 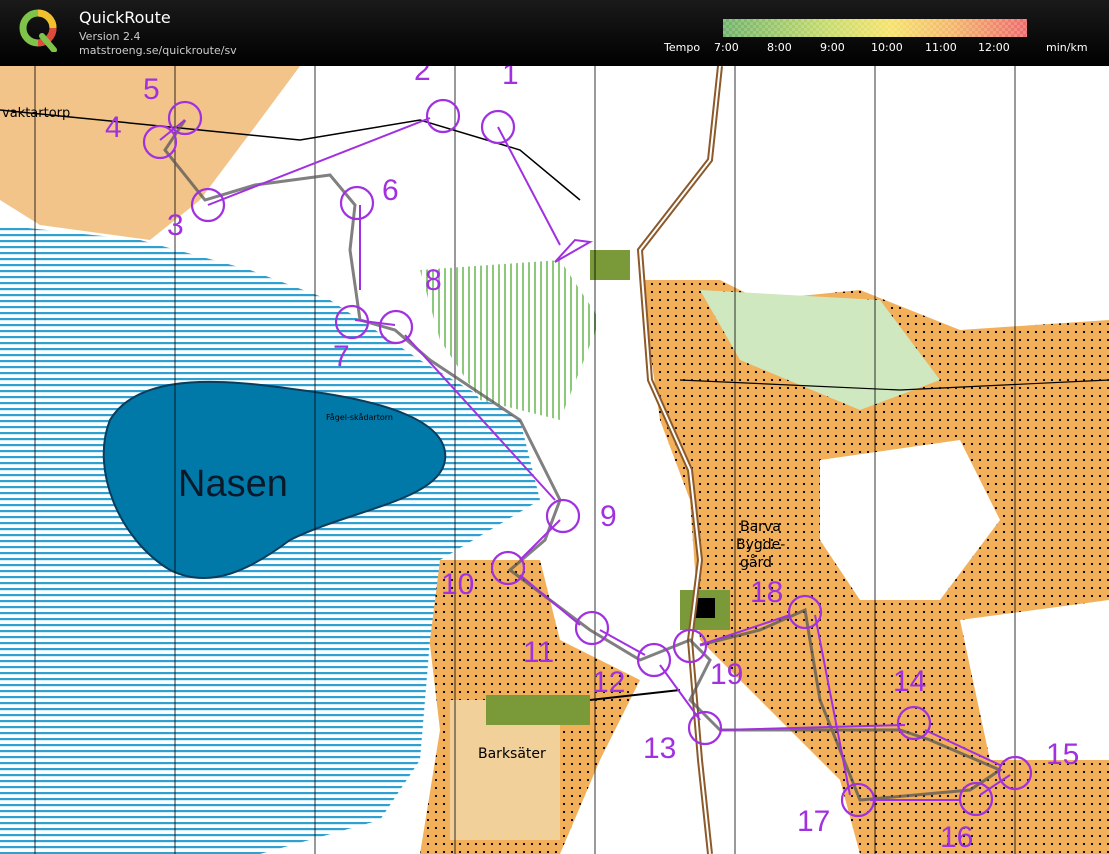 What do you see at coordinates (726, 47) in the screenshot?
I see `tempo-tick: 7:00` at bounding box center [726, 47].